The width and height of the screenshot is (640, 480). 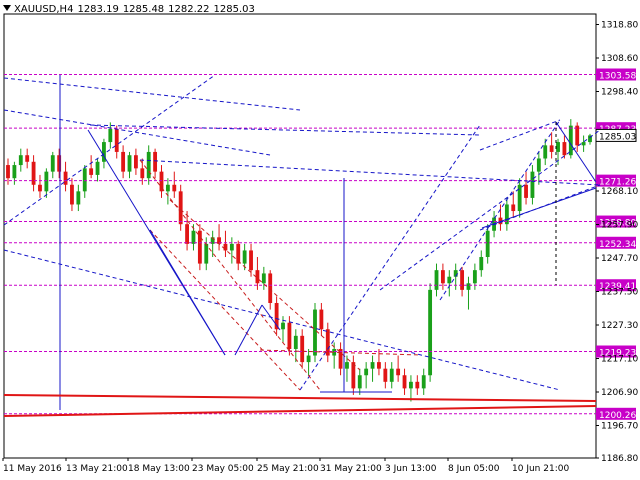 What do you see at coordinates (617, 137) in the screenshot?
I see `current-price-label: 1285.03` at bounding box center [617, 137].